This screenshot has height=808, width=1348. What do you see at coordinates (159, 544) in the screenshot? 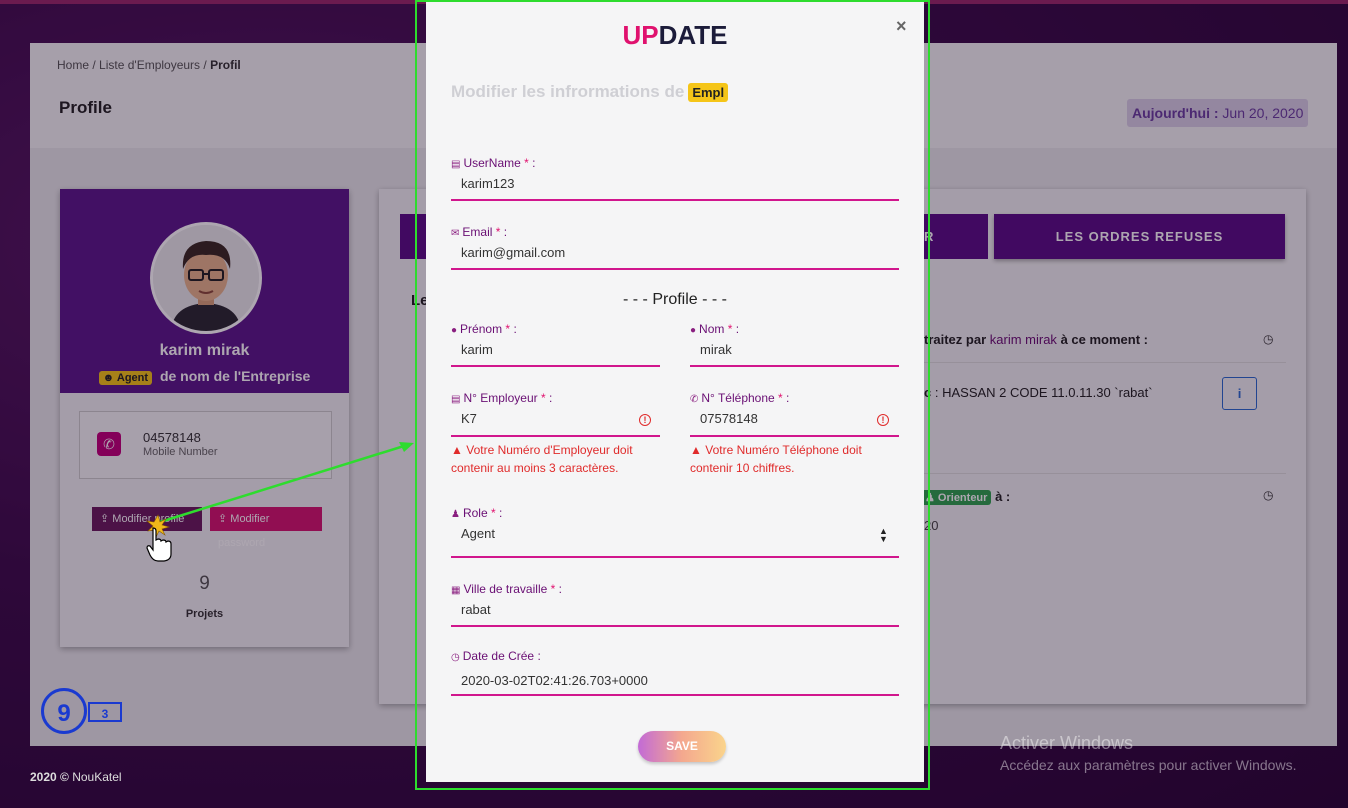
I see `hand-cursor-icon` at bounding box center [159, 544].